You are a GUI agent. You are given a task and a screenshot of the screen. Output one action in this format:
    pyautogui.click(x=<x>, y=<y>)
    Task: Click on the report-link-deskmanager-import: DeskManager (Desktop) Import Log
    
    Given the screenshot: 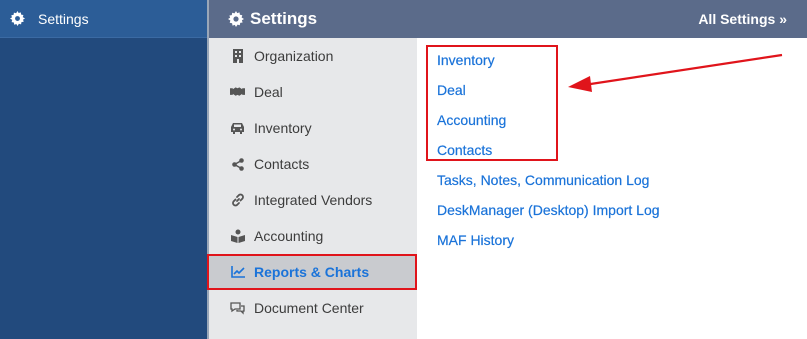 What is the action you would take?
    pyautogui.click(x=548, y=210)
    